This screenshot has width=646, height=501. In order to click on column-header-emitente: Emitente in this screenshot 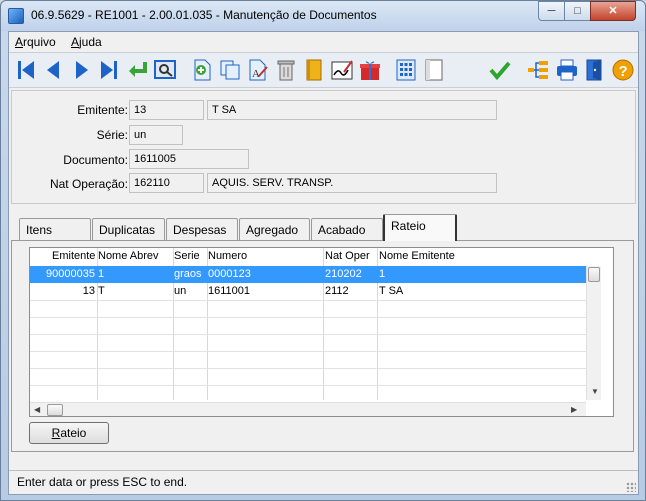, I will do `click(73, 256)`.